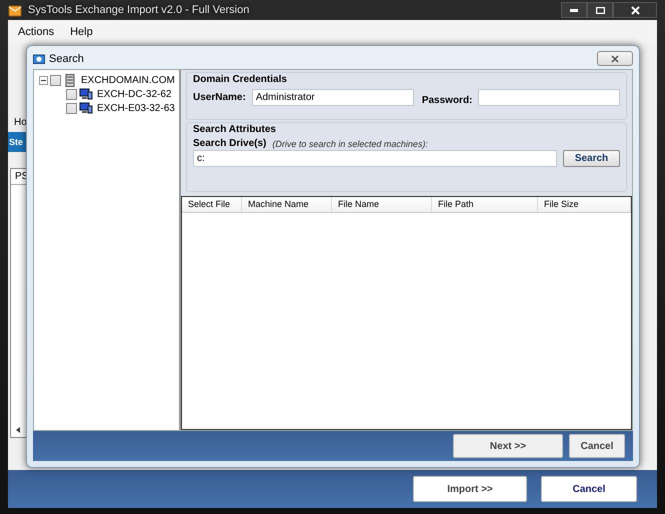 This screenshot has width=665, height=514. Describe the element at coordinates (81, 32) in the screenshot. I see `menu-item: Help` at that location.